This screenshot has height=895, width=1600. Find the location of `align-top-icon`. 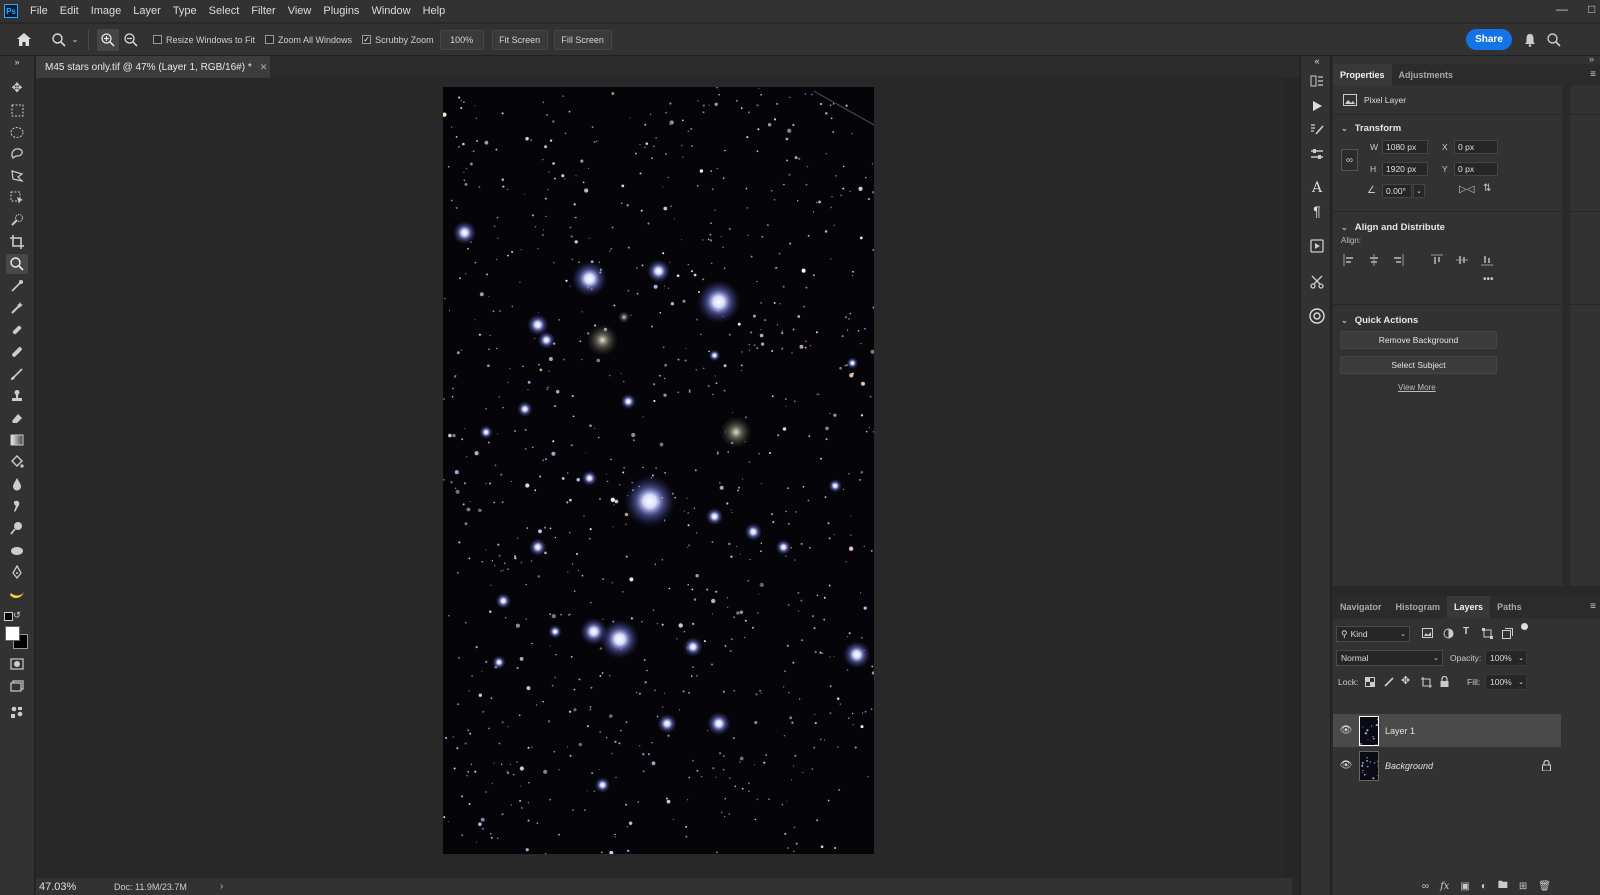

align-top-icon is located at coordinates (1437, 260).